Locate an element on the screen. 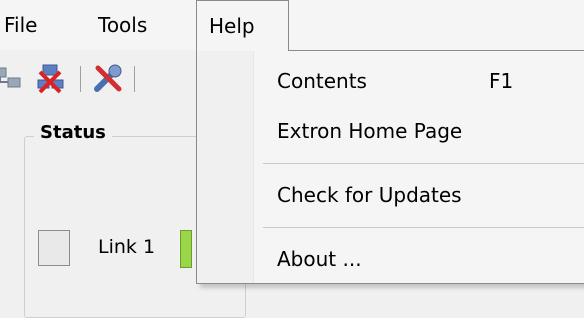 Image resolution: width=584 pixels, height=318 pixels. menu-item-check-for-updates: Check for Updates is located at coordinates (390, 195).